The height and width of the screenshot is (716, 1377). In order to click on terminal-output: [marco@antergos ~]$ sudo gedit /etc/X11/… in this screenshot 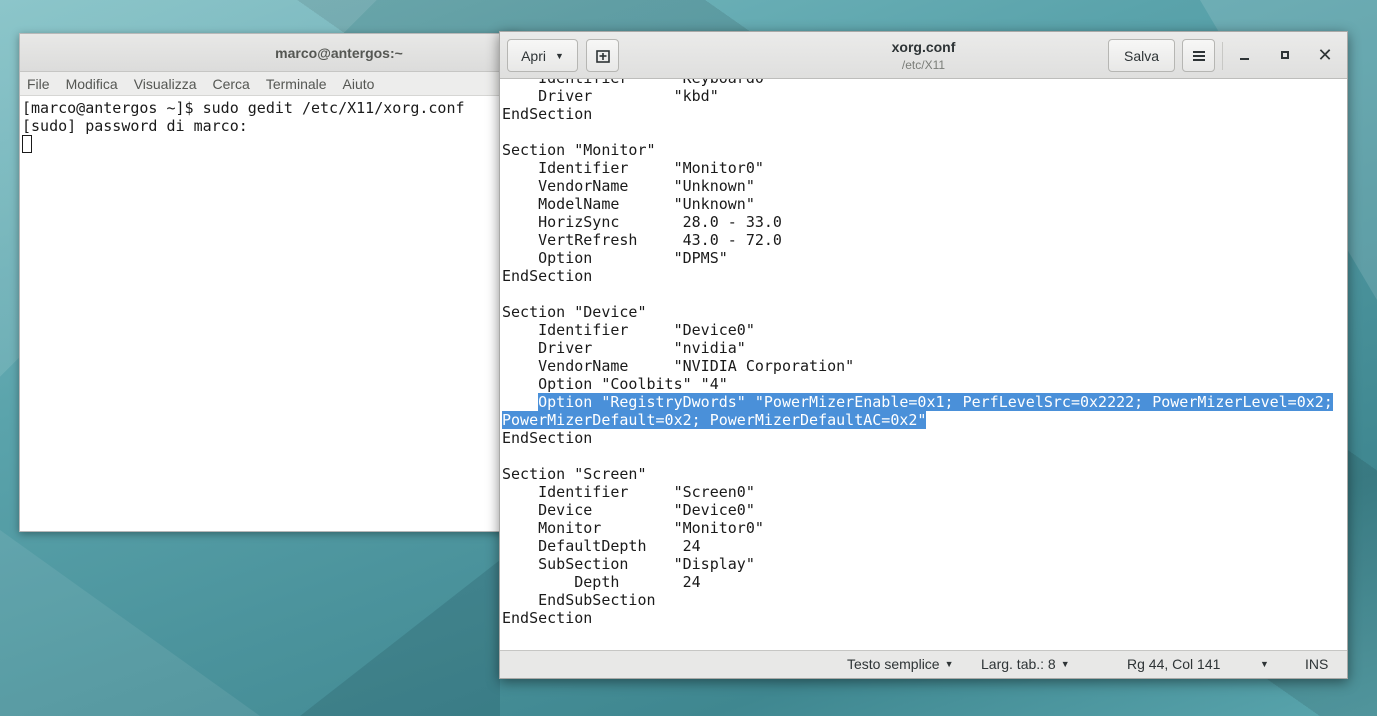, I will do `click(269, 126)`.